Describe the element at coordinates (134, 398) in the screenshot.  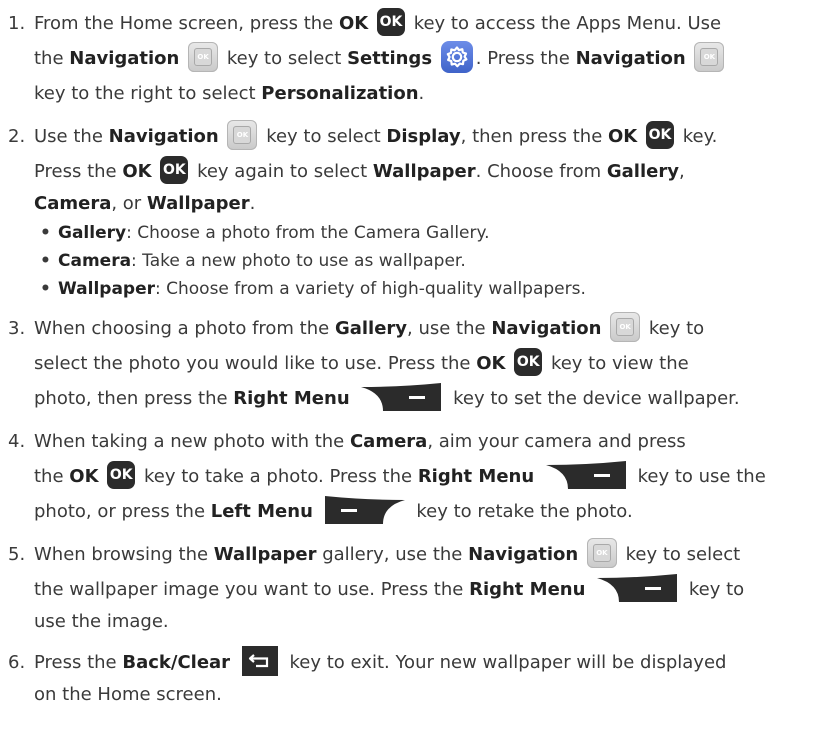
I see `step-text: photo, then press the` at that location.